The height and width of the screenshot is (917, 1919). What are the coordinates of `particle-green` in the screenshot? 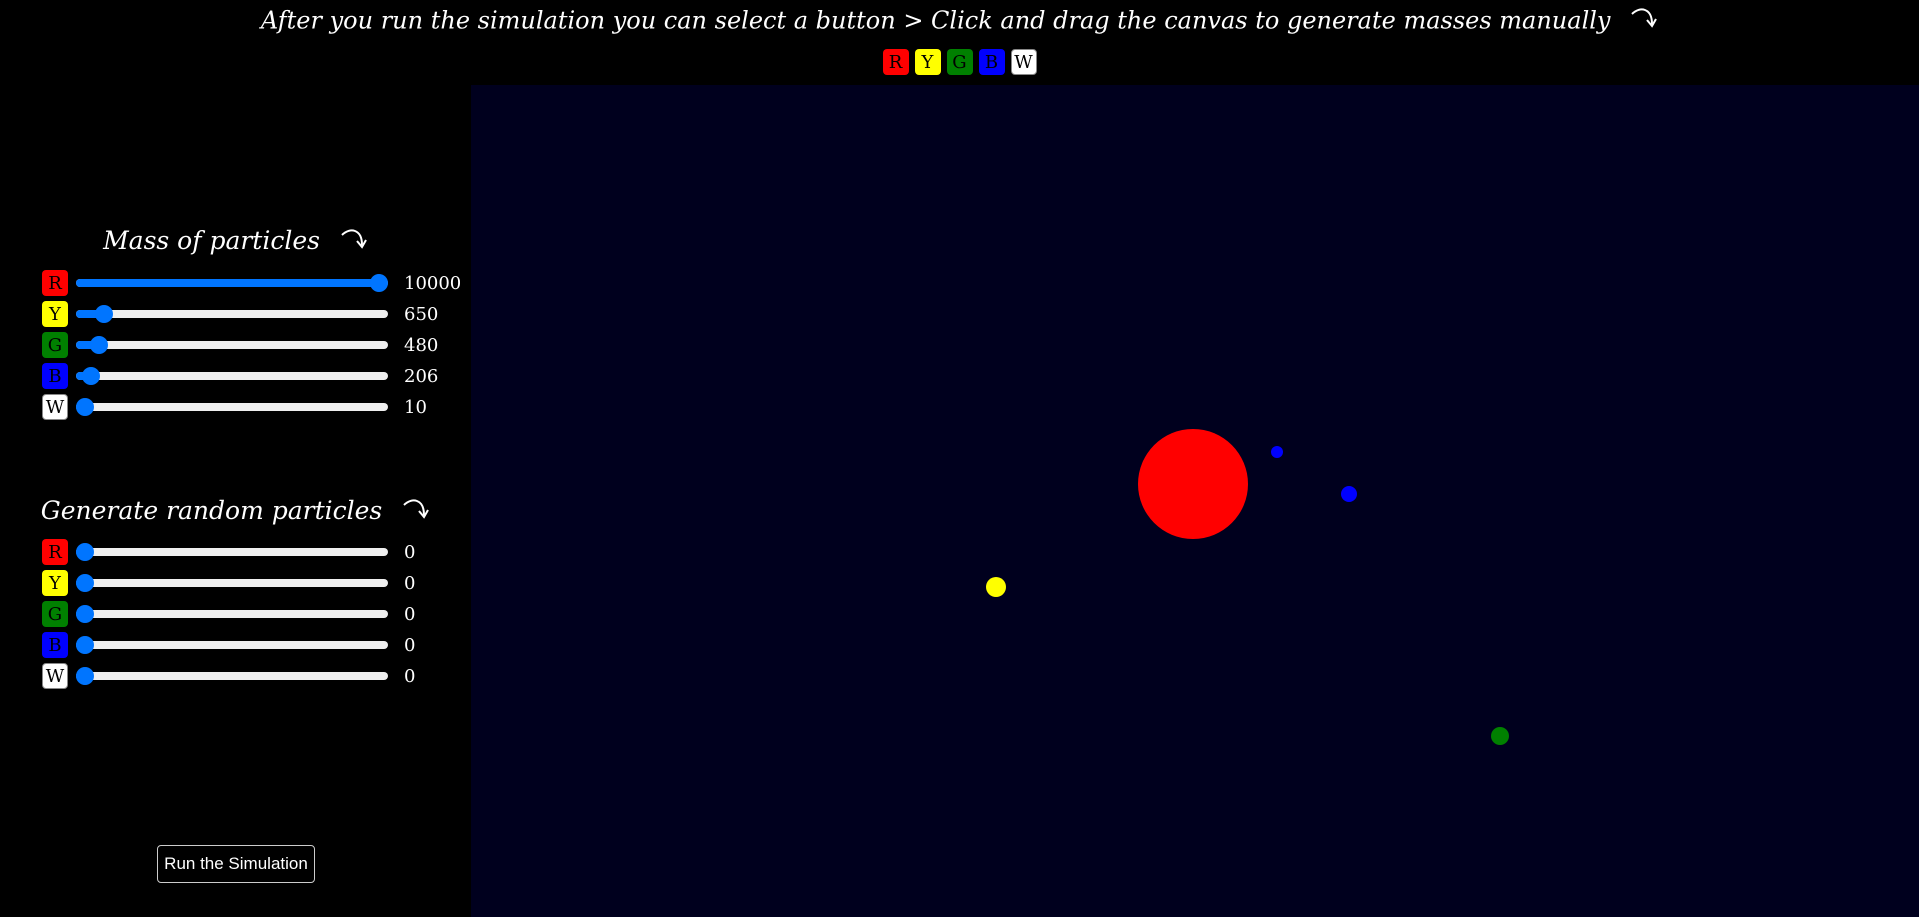 It's located at (1500, 736).